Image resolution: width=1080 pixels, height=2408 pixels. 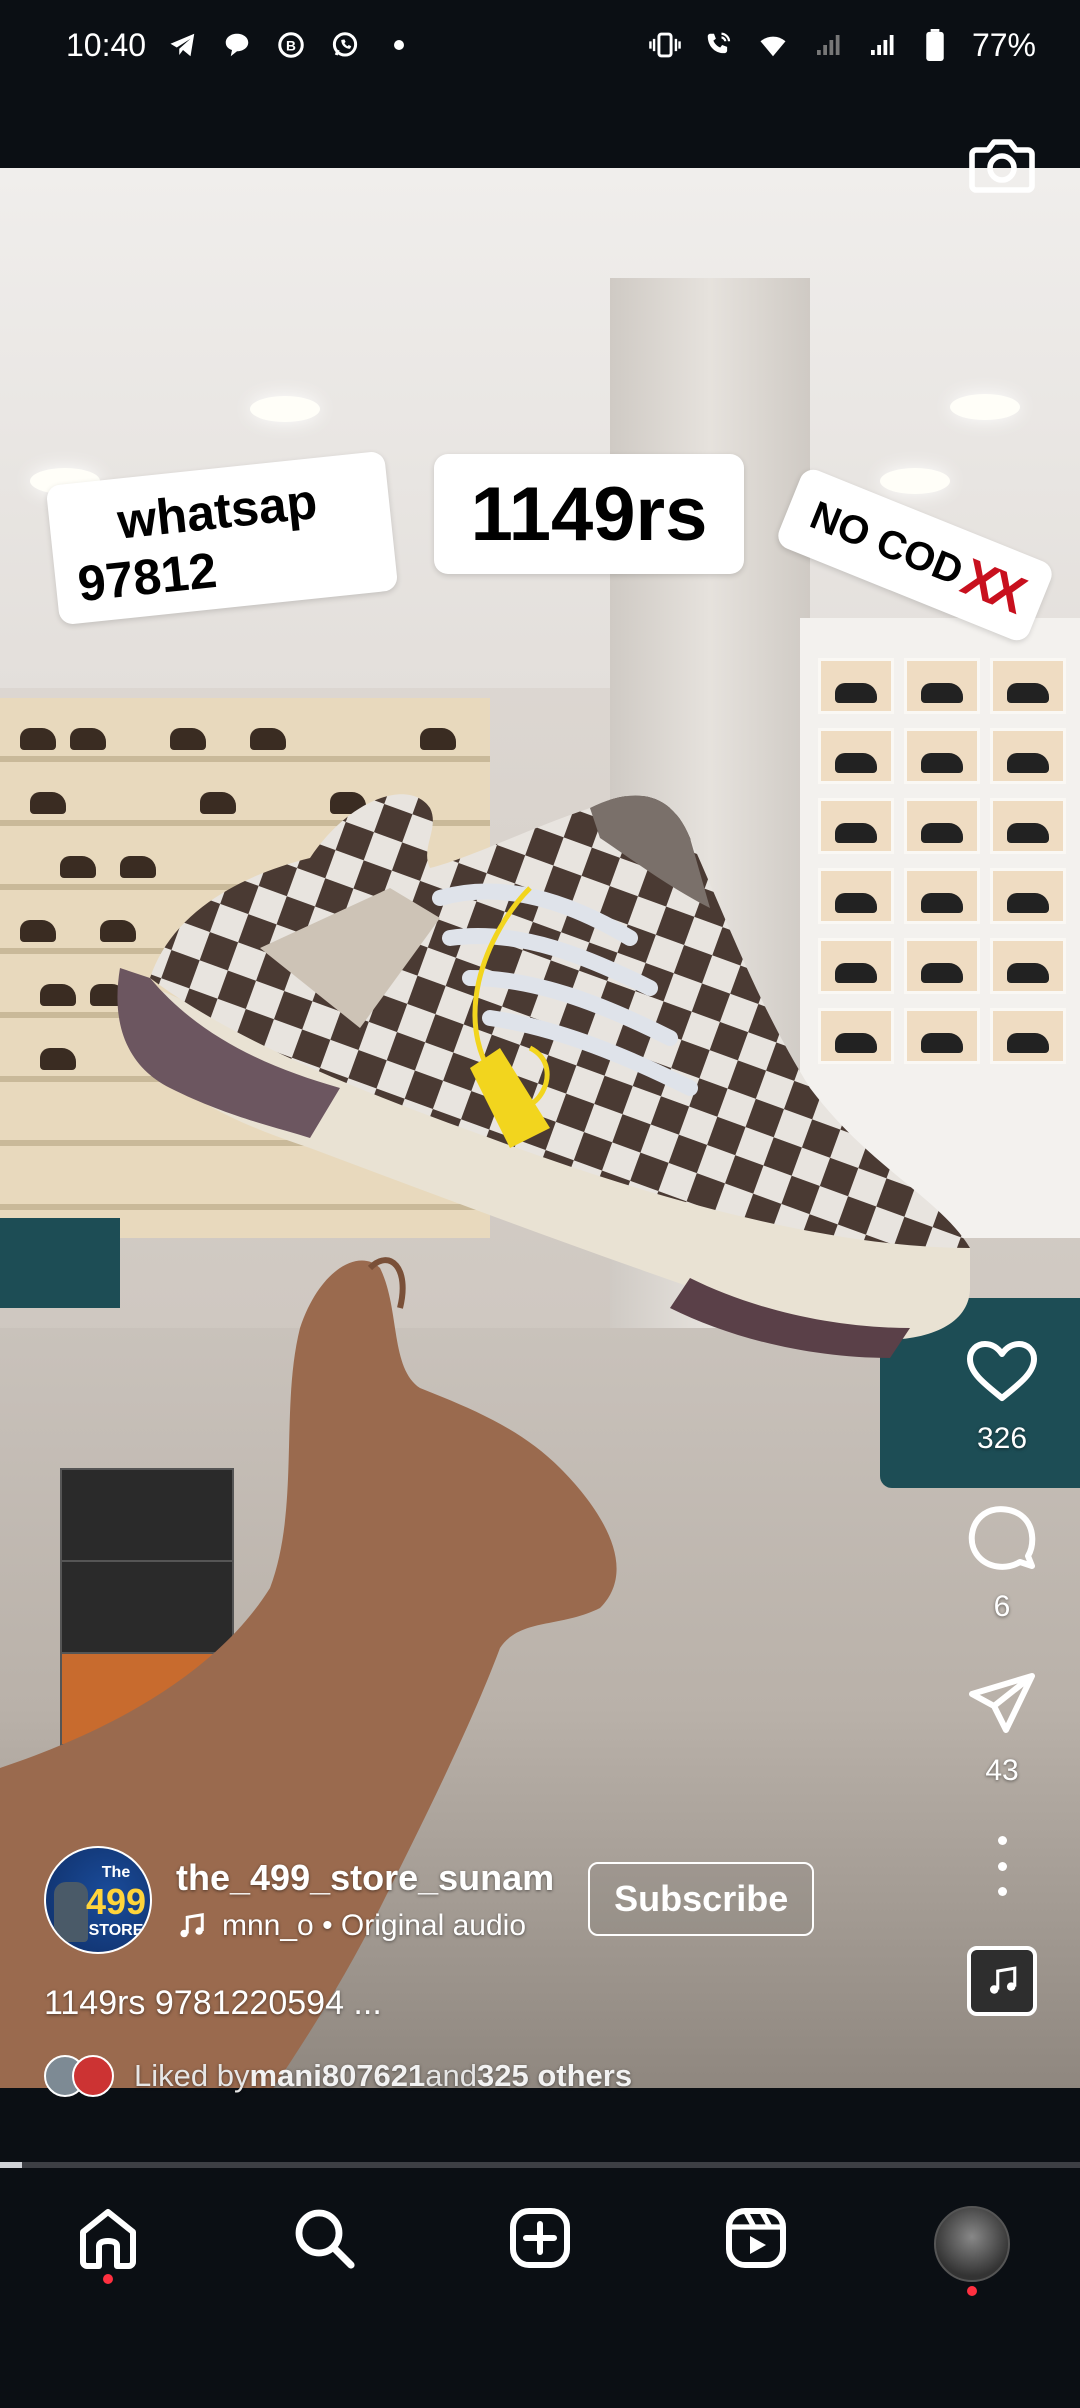 I want to click on comment-count: 6, so click(x=1002, y=1606).